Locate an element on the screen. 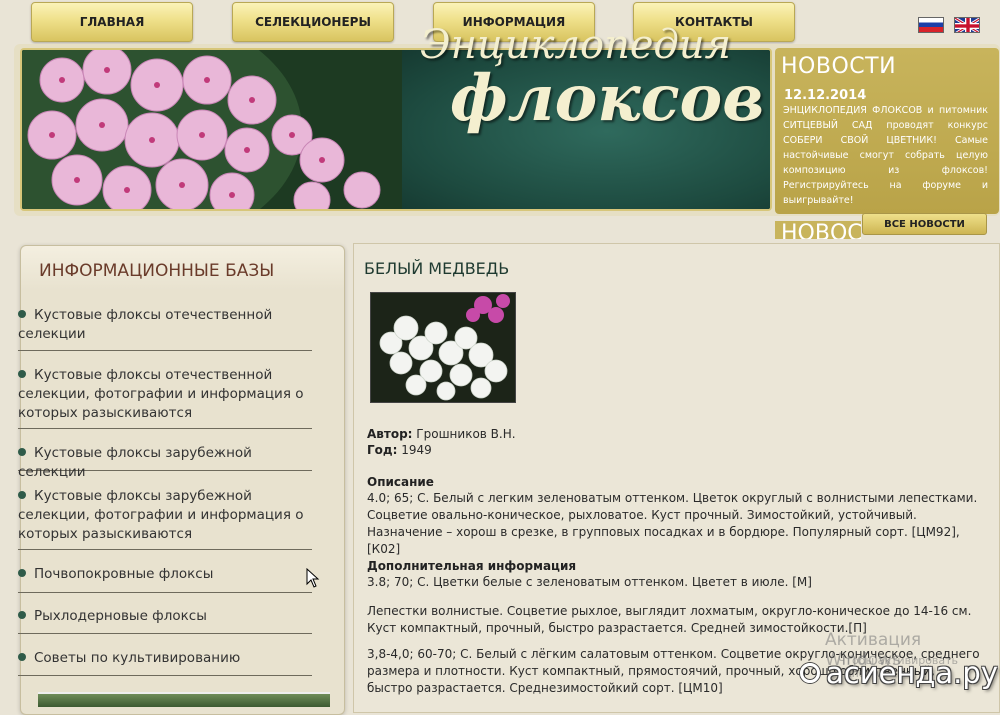 This screenshot has height=715, width=1000. mouse-cursor-icon is located at coordinates (313, 578).